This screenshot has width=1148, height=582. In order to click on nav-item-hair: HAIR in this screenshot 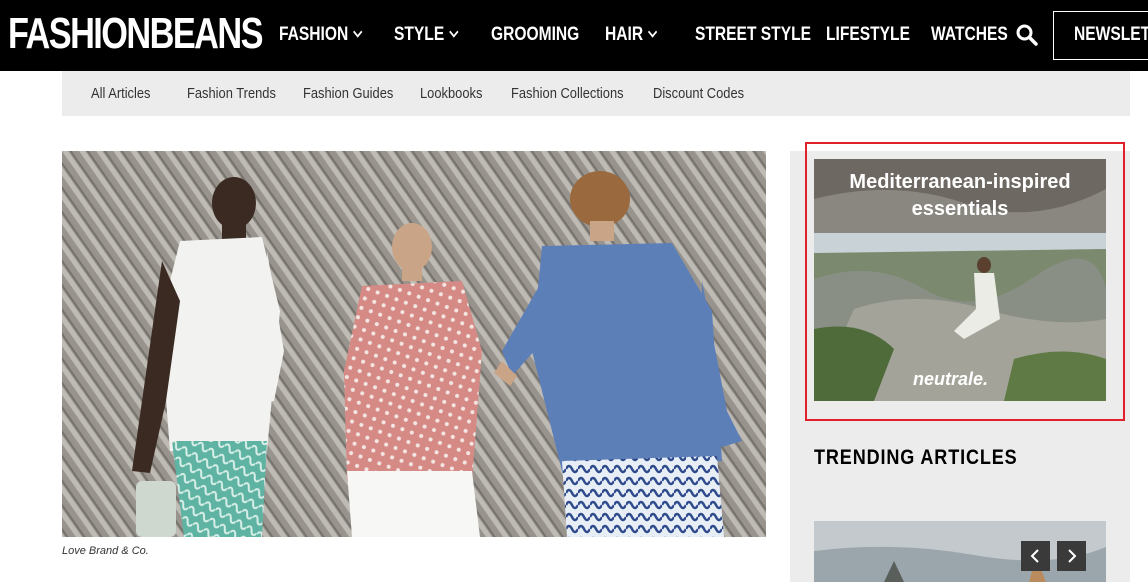, I will do `click(631, 35)`.